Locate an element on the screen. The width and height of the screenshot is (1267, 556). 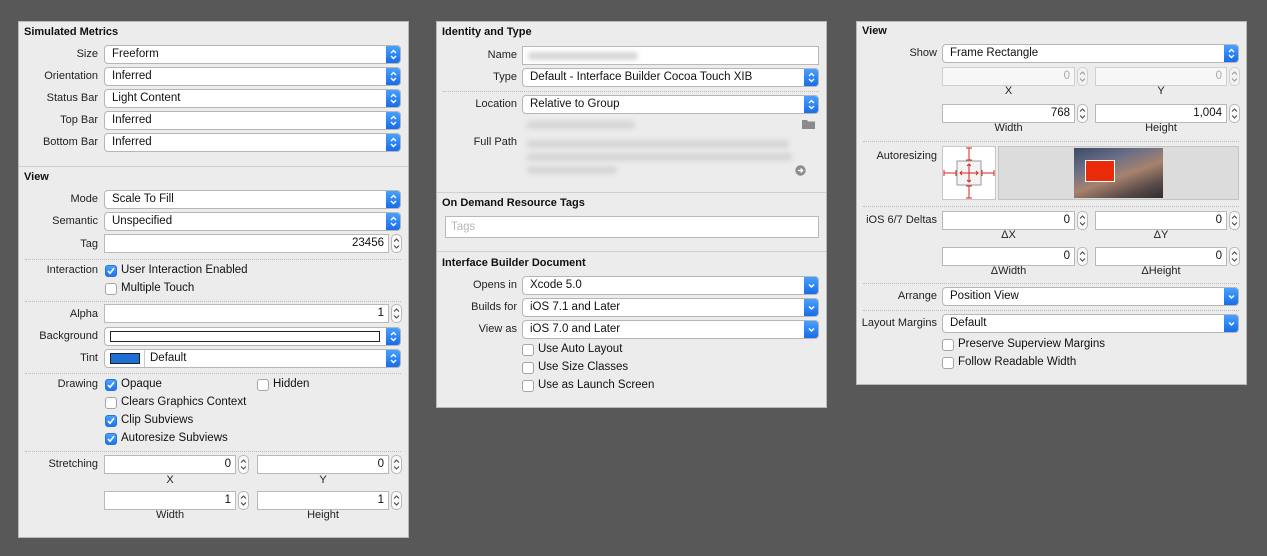
size-label: Size is located at coordinates (87, 54).